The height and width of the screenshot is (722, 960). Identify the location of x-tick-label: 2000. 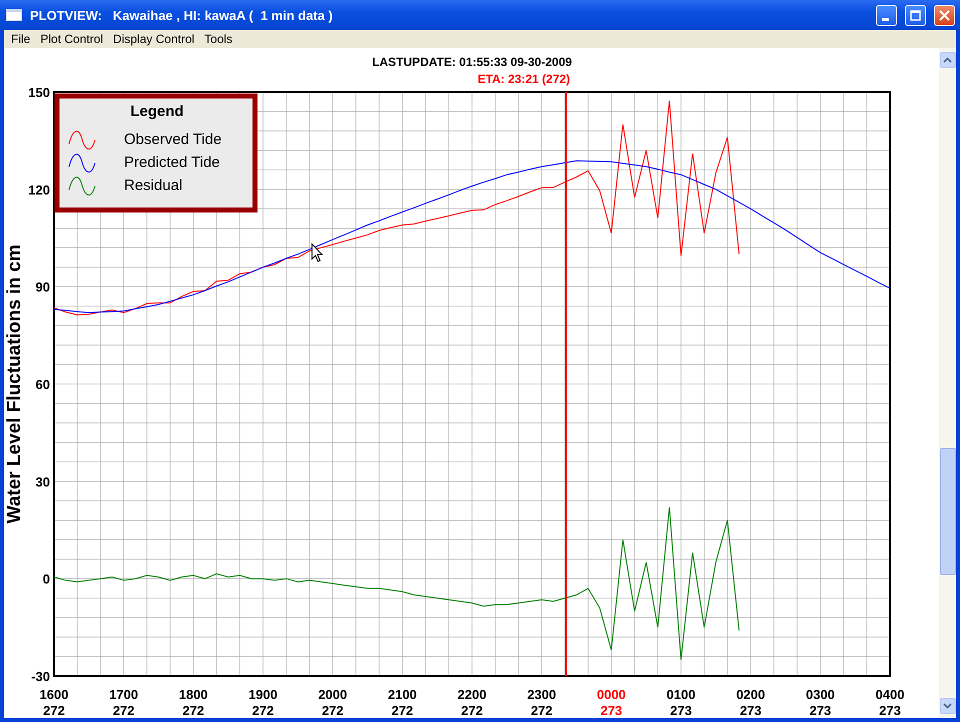
(333, 694).